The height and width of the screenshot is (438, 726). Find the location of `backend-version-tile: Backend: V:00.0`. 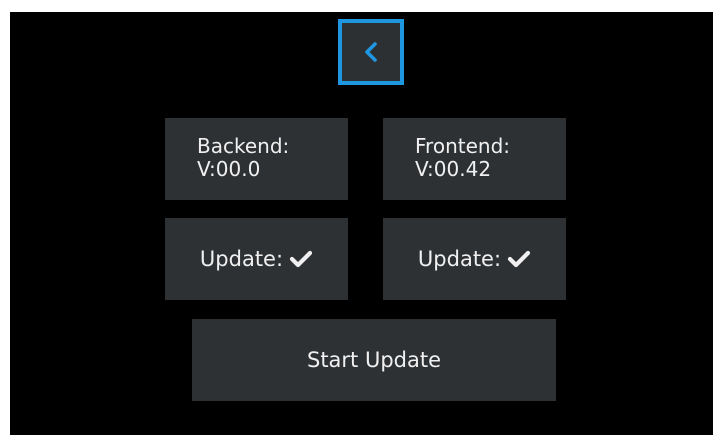

backend-version-tile: Backend: V:00.0 is located at coordinates (256, 159).